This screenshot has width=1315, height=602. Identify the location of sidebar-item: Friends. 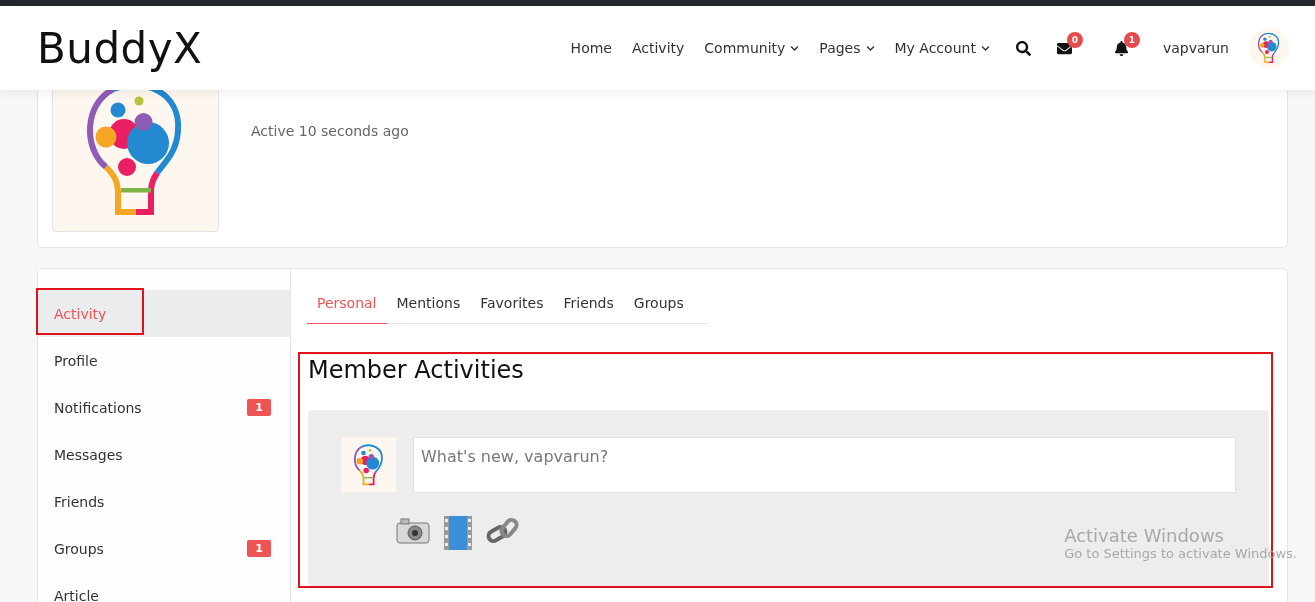
(164, 501).